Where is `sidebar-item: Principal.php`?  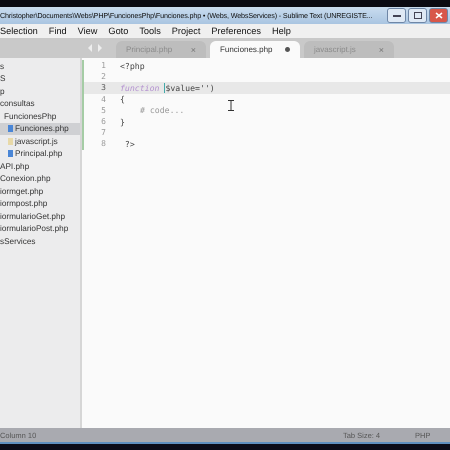 sidebar-item: Principal.php is located at coordinates (40, 154).